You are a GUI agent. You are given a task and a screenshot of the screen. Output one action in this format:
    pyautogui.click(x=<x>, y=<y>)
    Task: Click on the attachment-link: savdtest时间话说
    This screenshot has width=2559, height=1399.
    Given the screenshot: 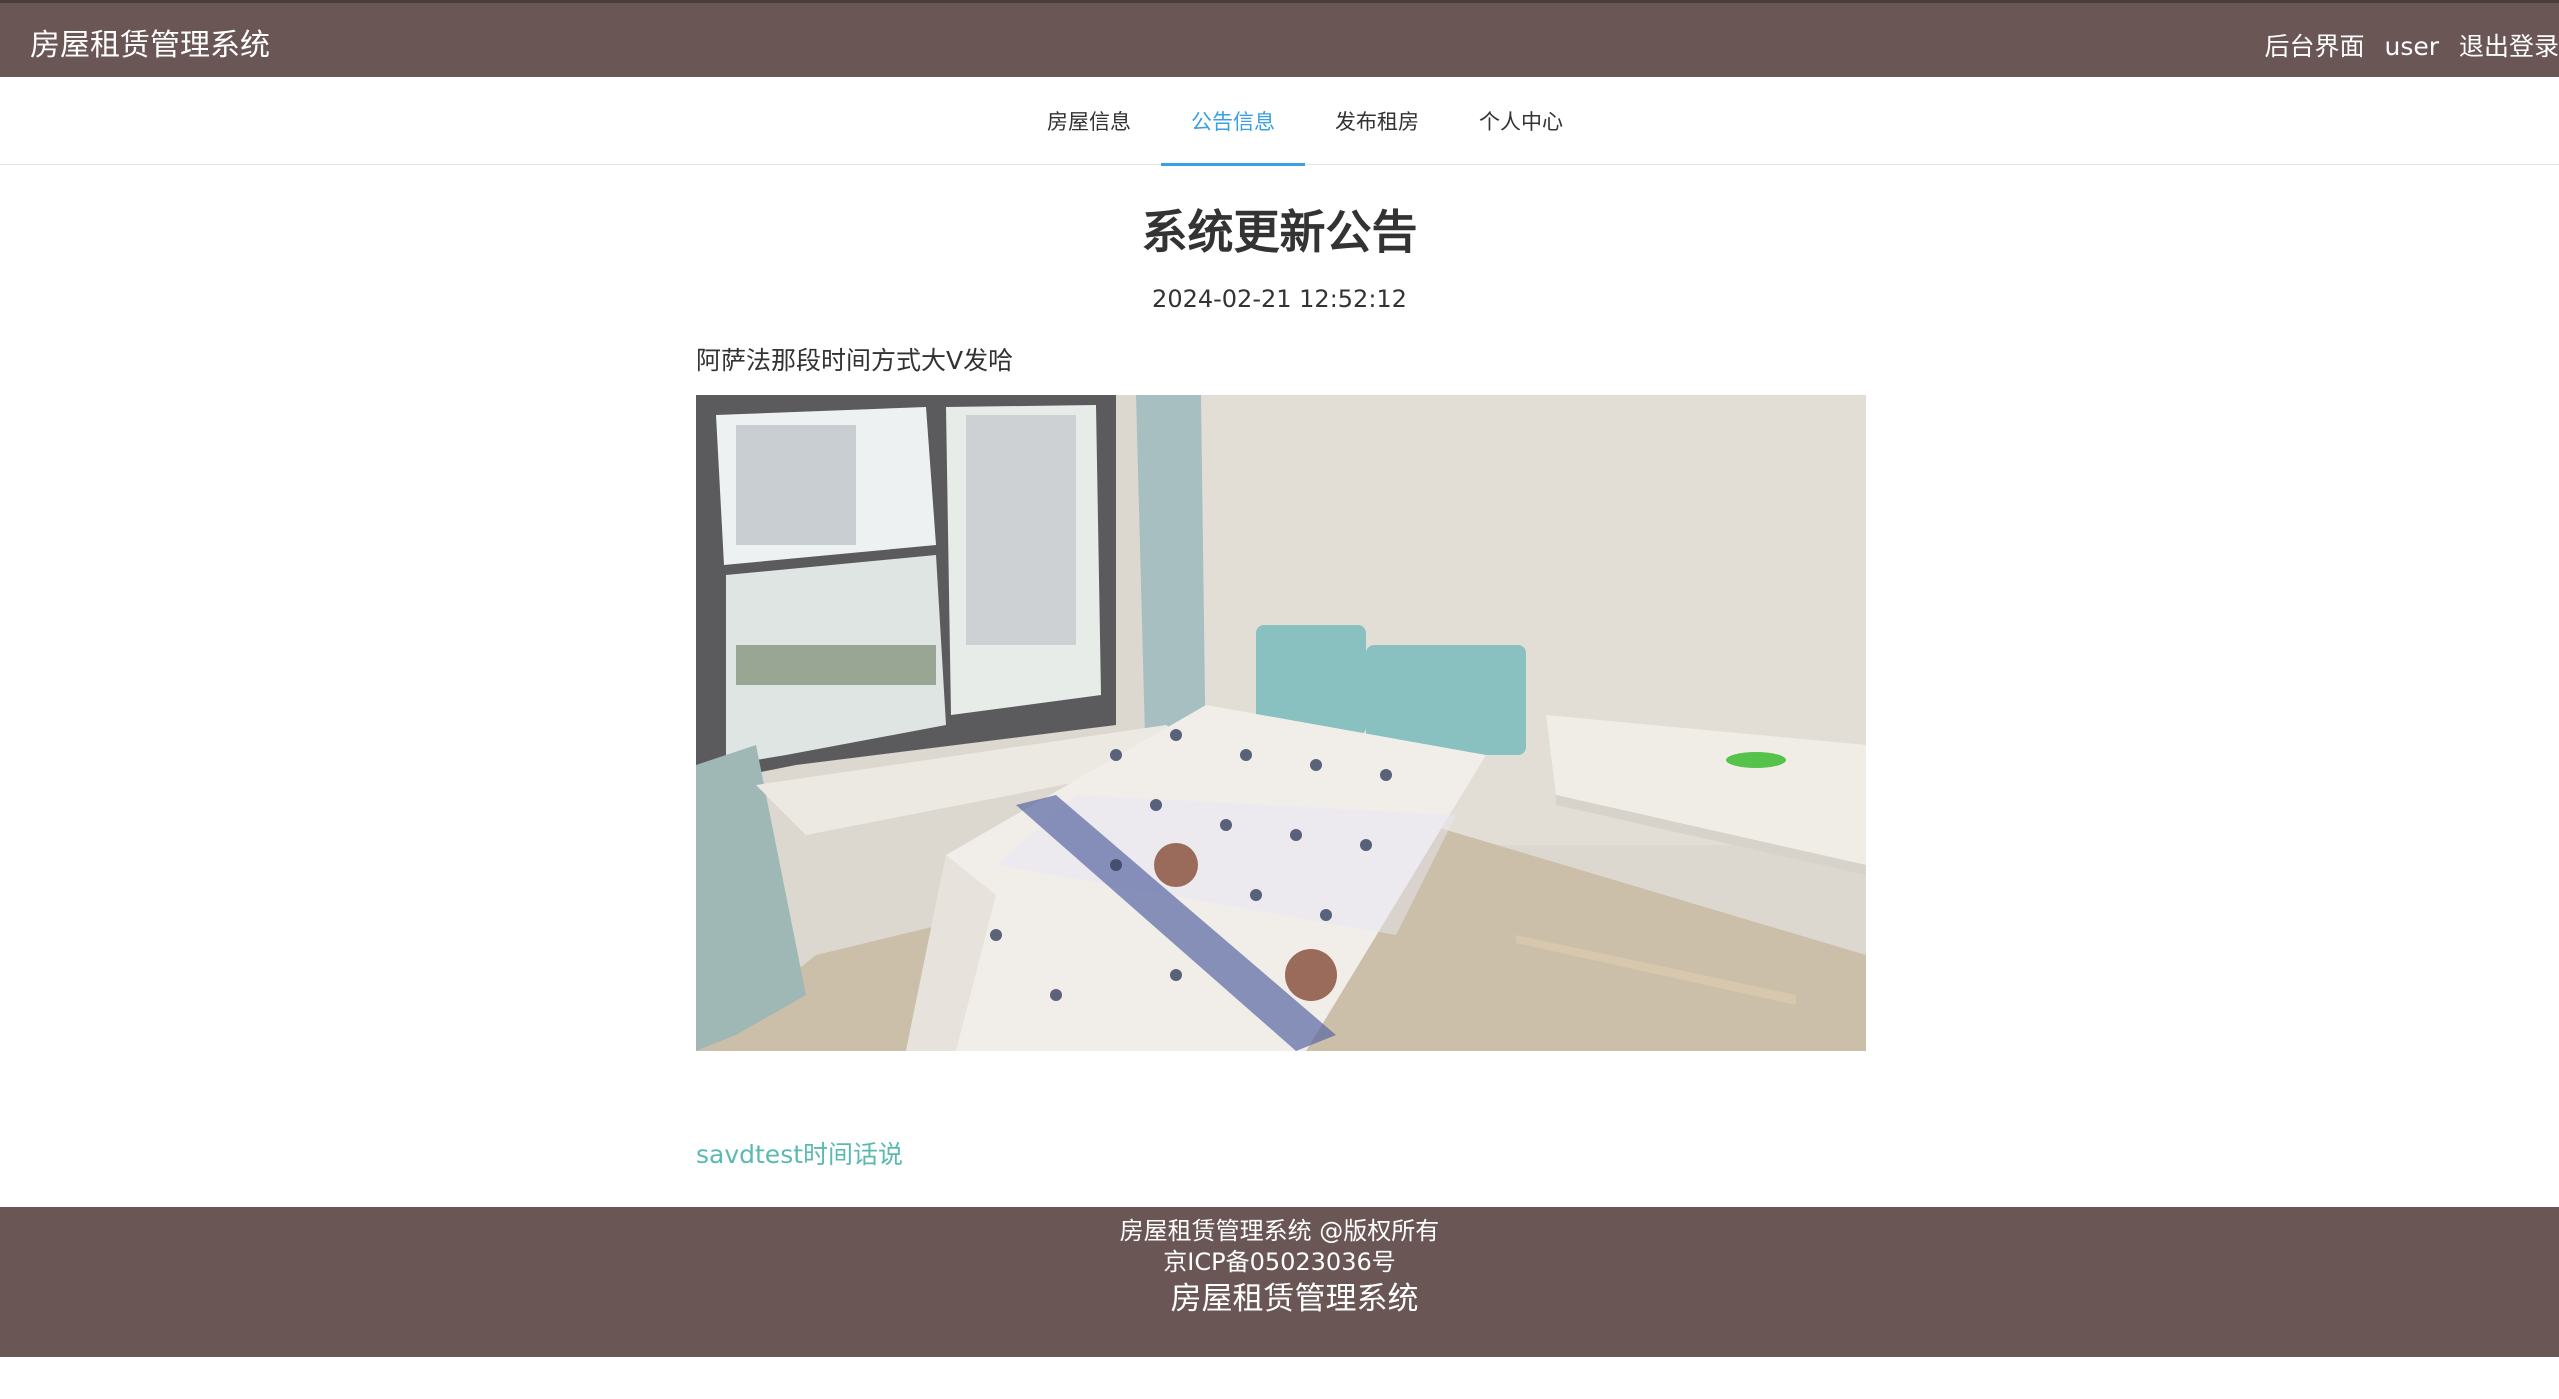 What is the action you would take?
    pyautogui.click(x=799, y=1153)
    